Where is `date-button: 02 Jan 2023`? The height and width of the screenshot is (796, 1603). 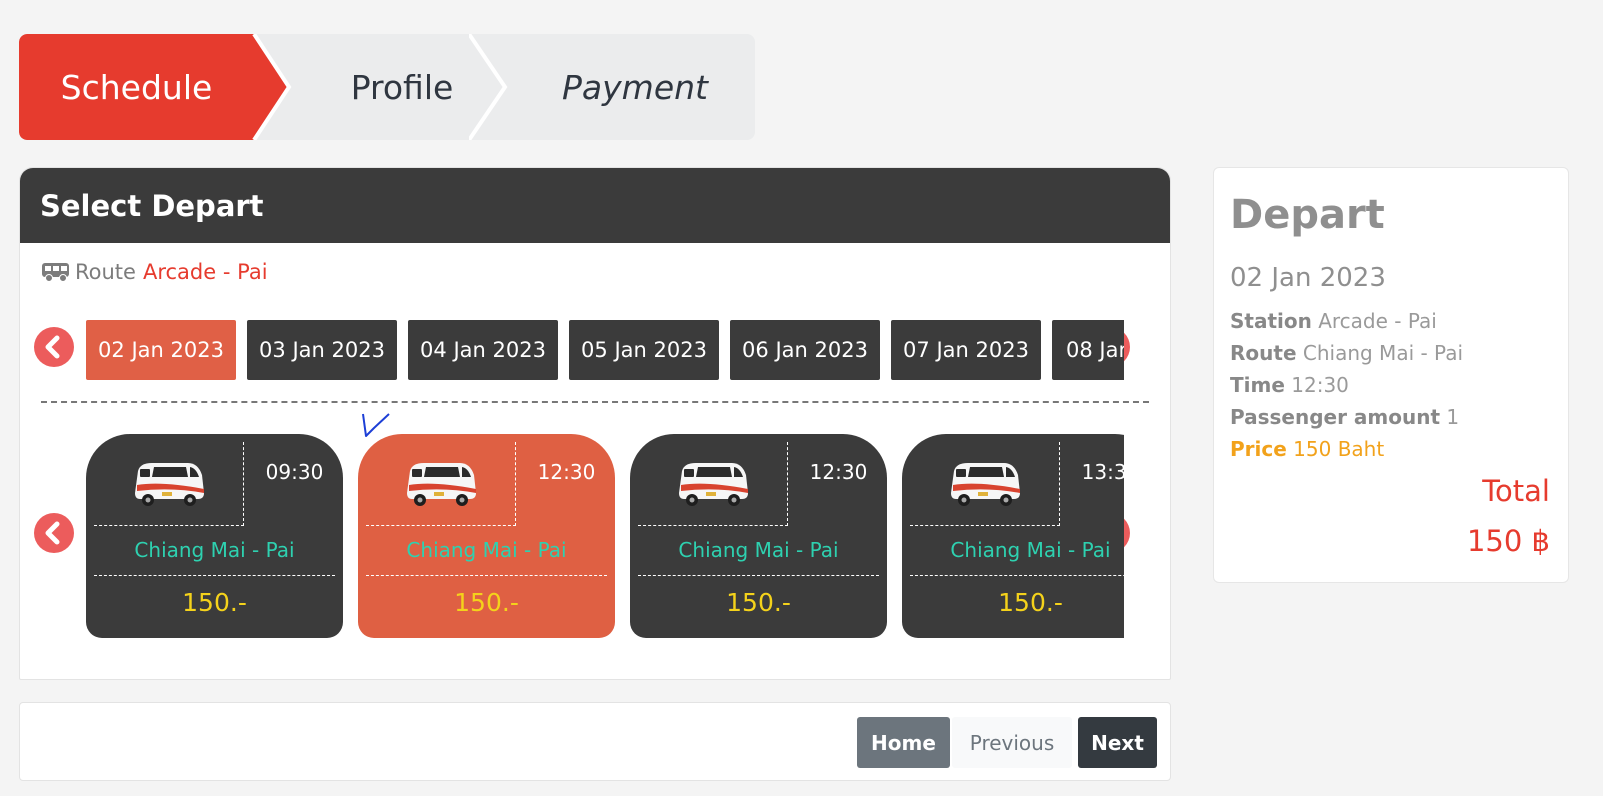
date-button: 02 Jan 2023 is located at coordinates (161, 350).